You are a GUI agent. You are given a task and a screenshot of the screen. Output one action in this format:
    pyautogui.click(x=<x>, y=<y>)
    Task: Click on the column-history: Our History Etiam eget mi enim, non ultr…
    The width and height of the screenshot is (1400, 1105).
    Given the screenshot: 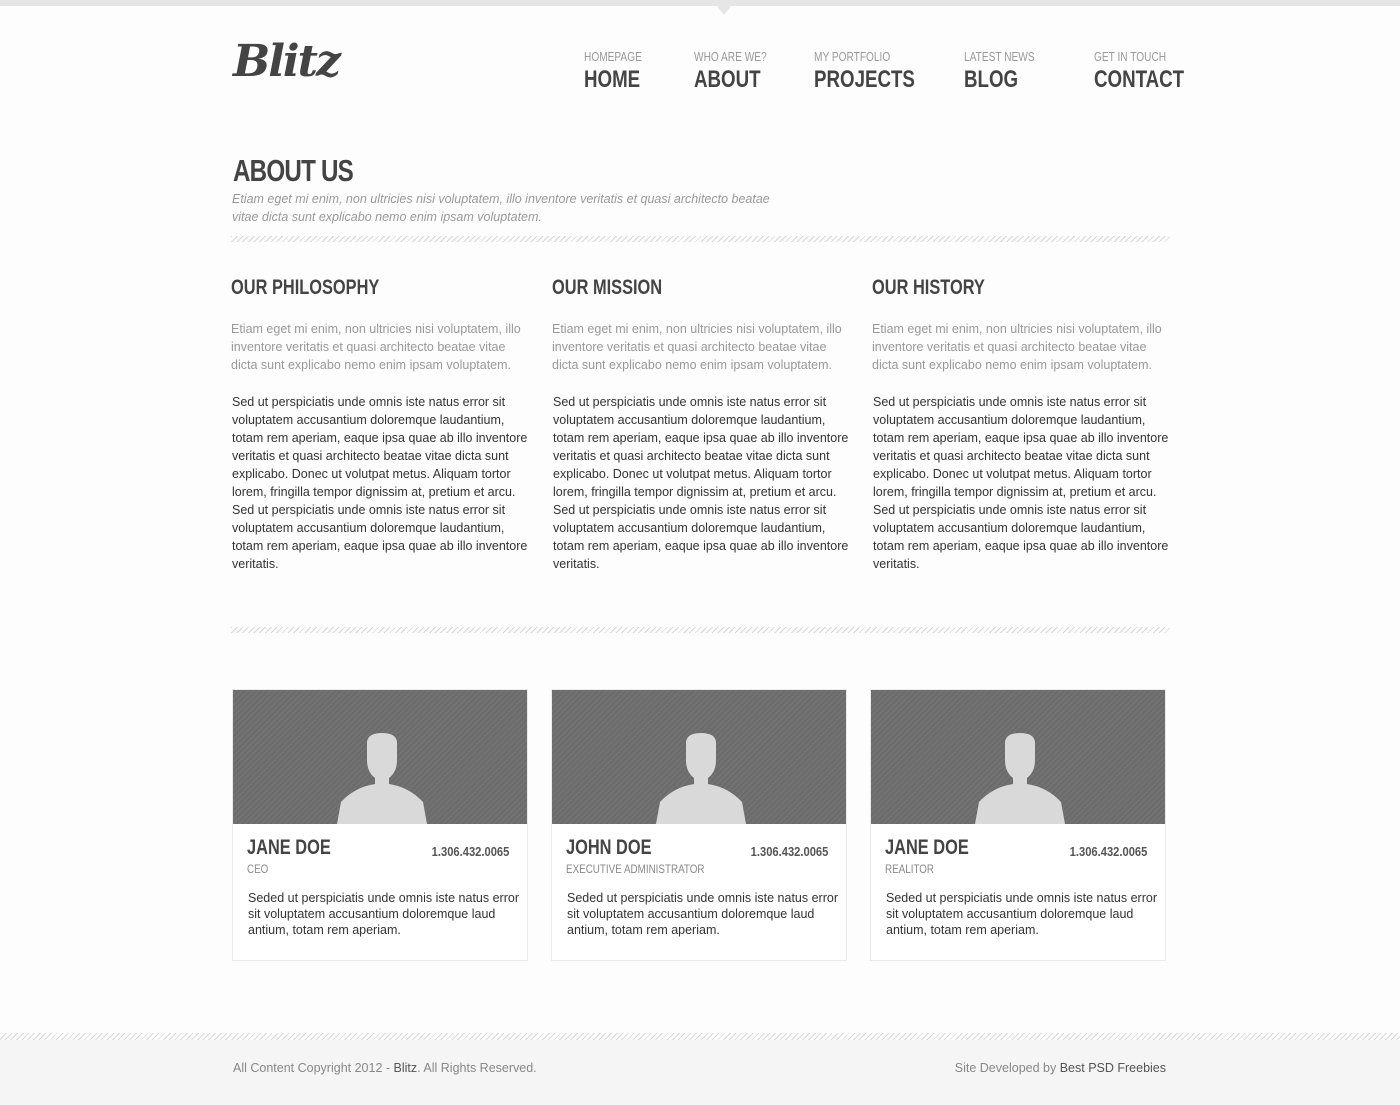 What is the action you would take?
    pyautogui.click(x=1022, y=423)
    